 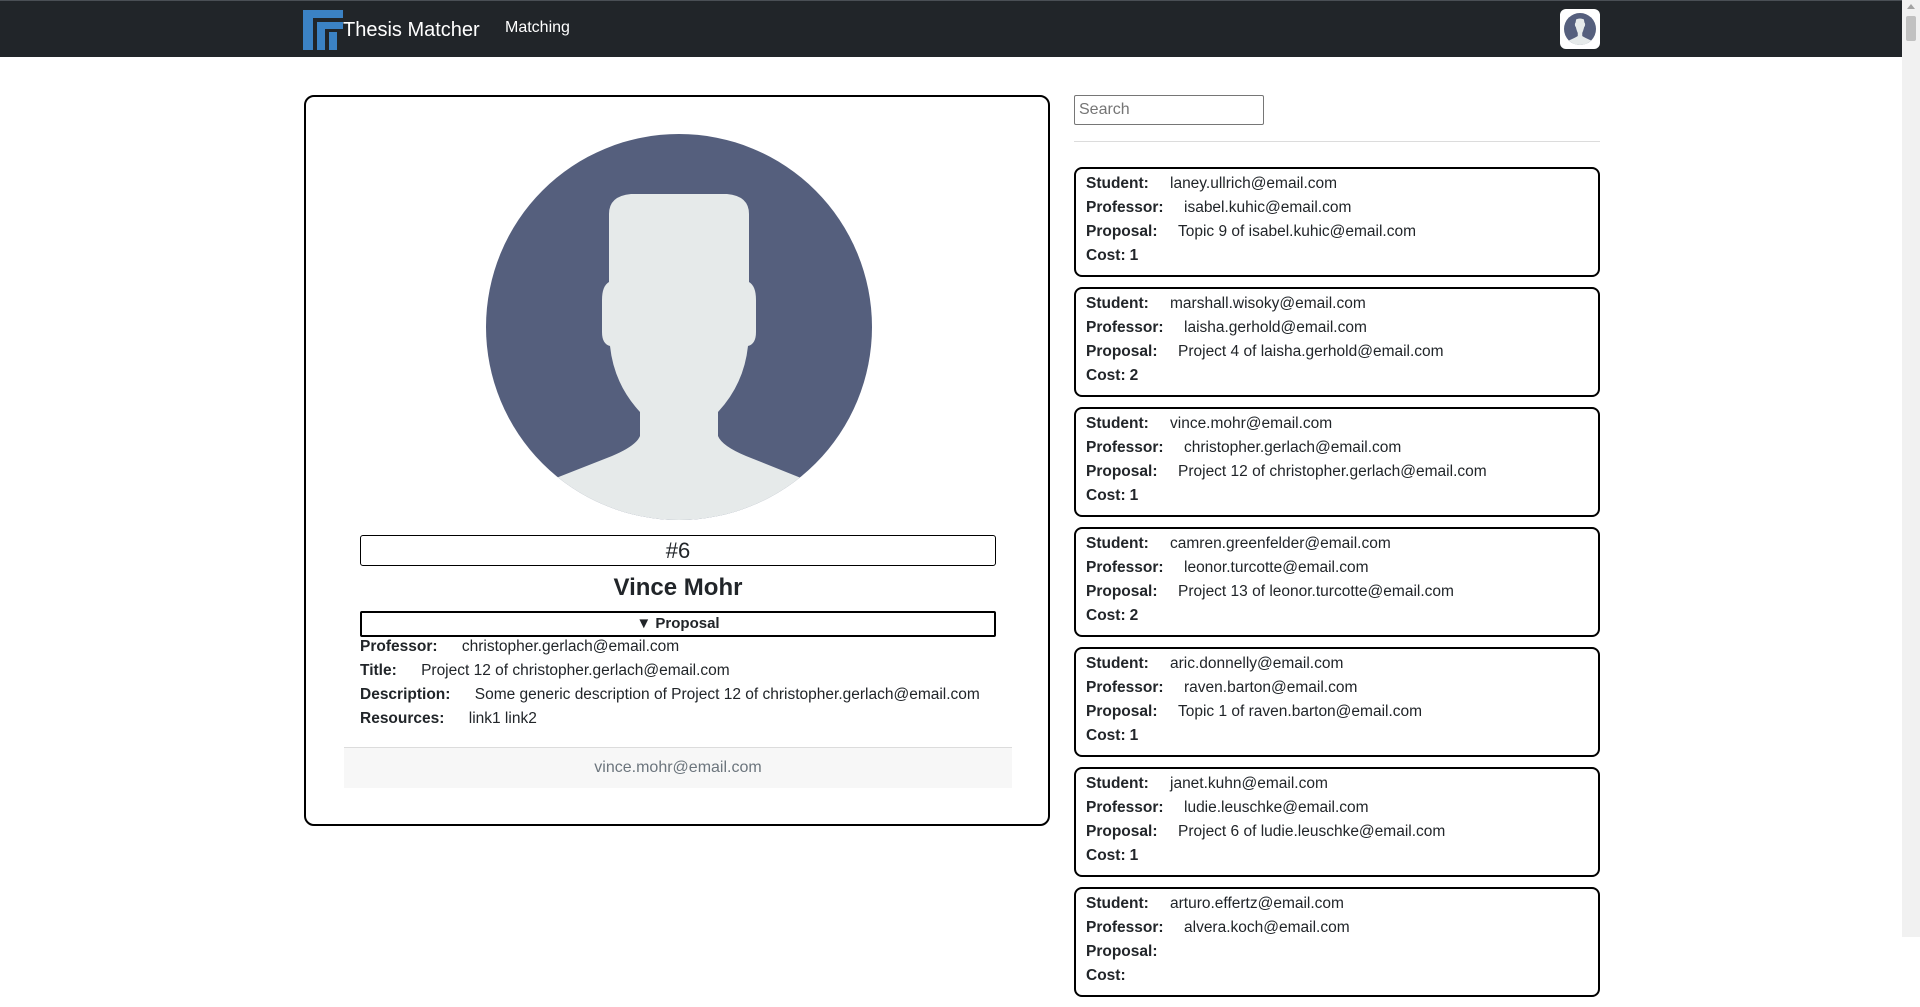 I want to click on match-proposal-value: Project 6 of ludie.leuschke@email.com, so click(x=1312, y=831).